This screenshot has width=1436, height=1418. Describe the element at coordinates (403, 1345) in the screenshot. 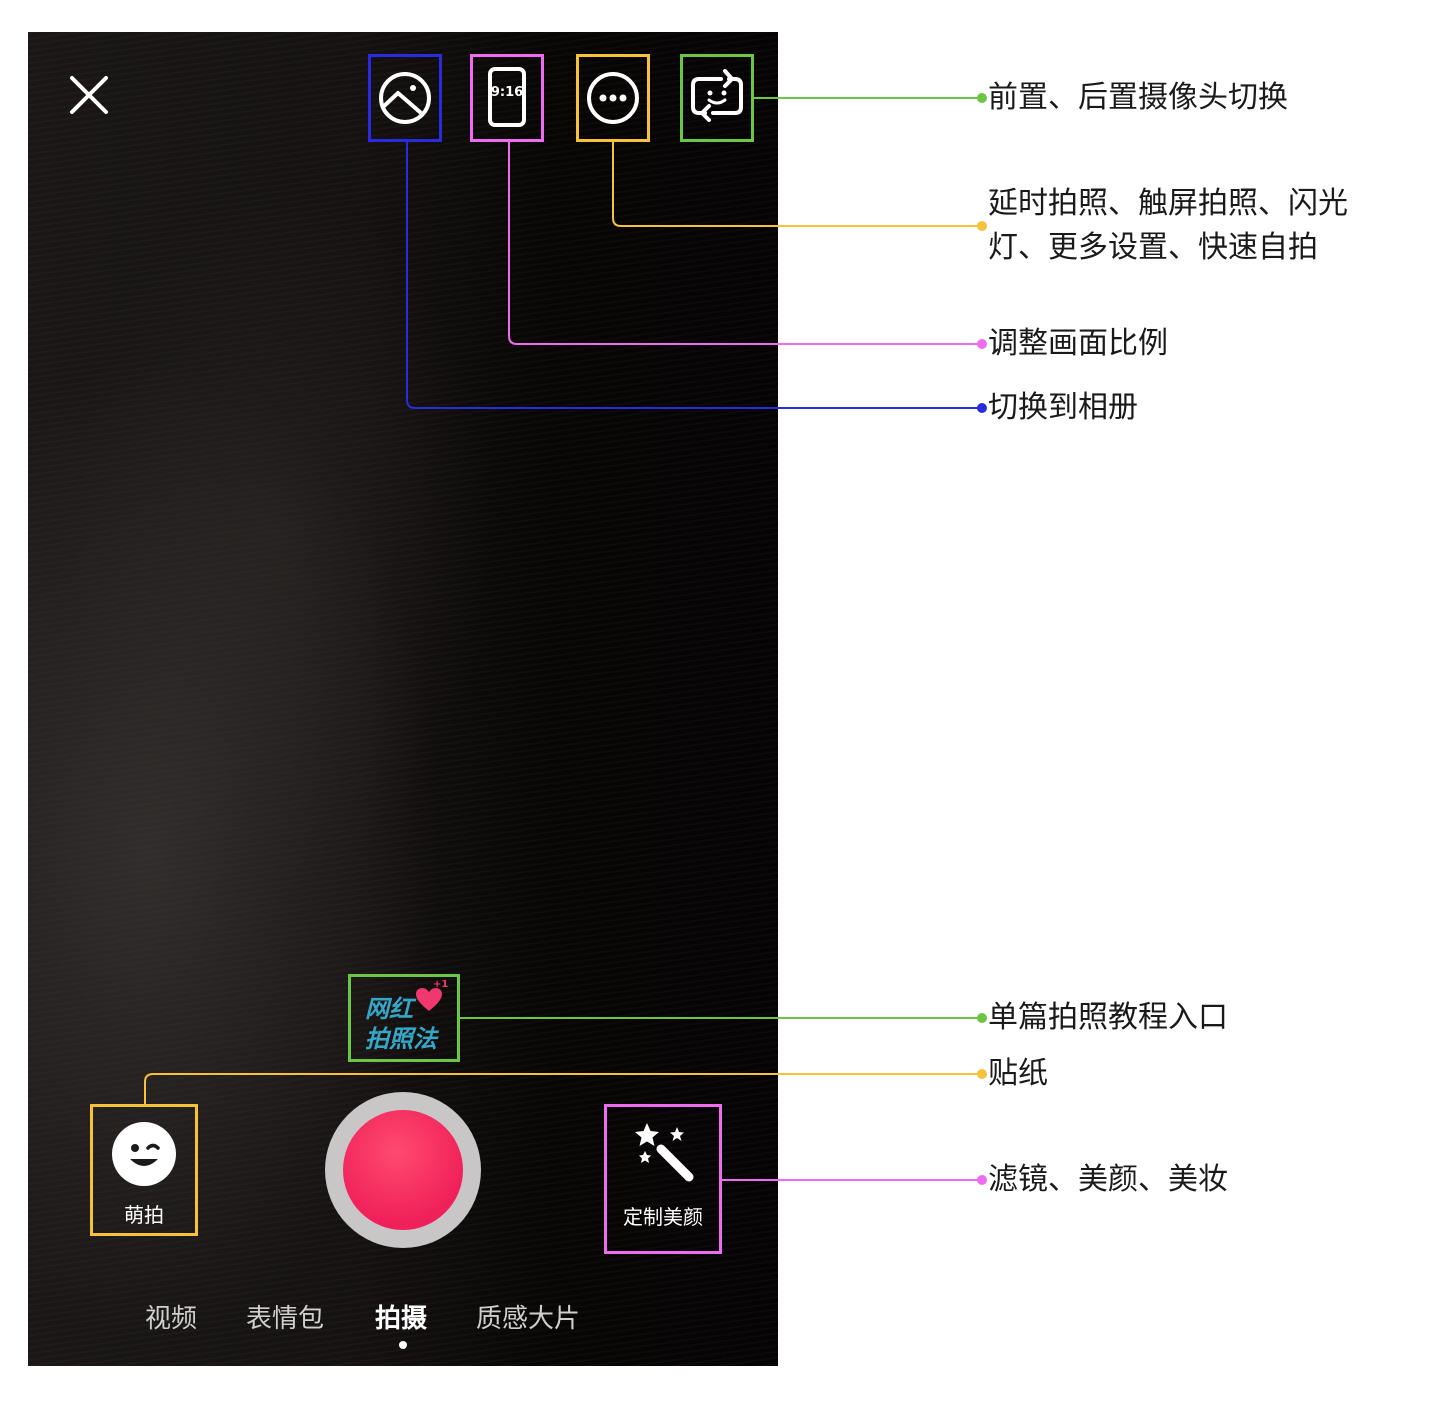

I see `active-tab-indicator` at that location.